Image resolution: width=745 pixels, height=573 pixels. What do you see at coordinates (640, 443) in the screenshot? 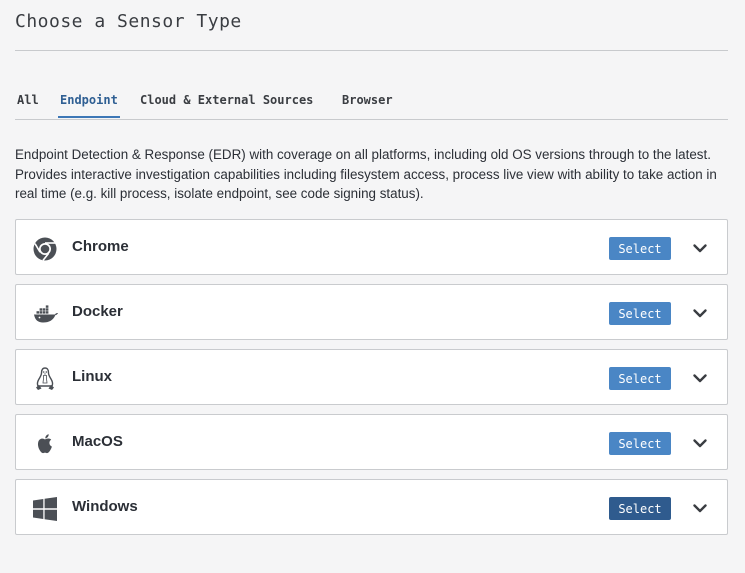
I see `select-macos-button: Select` at bounding box center [640, 443].